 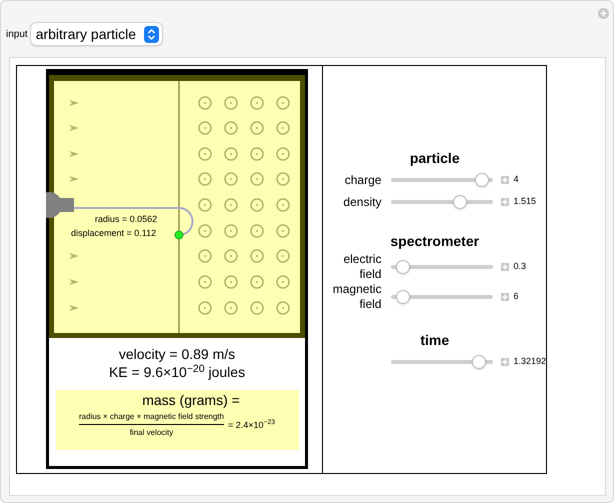 I want to click on section-title: spectrometer, so click(x=434, y=241).